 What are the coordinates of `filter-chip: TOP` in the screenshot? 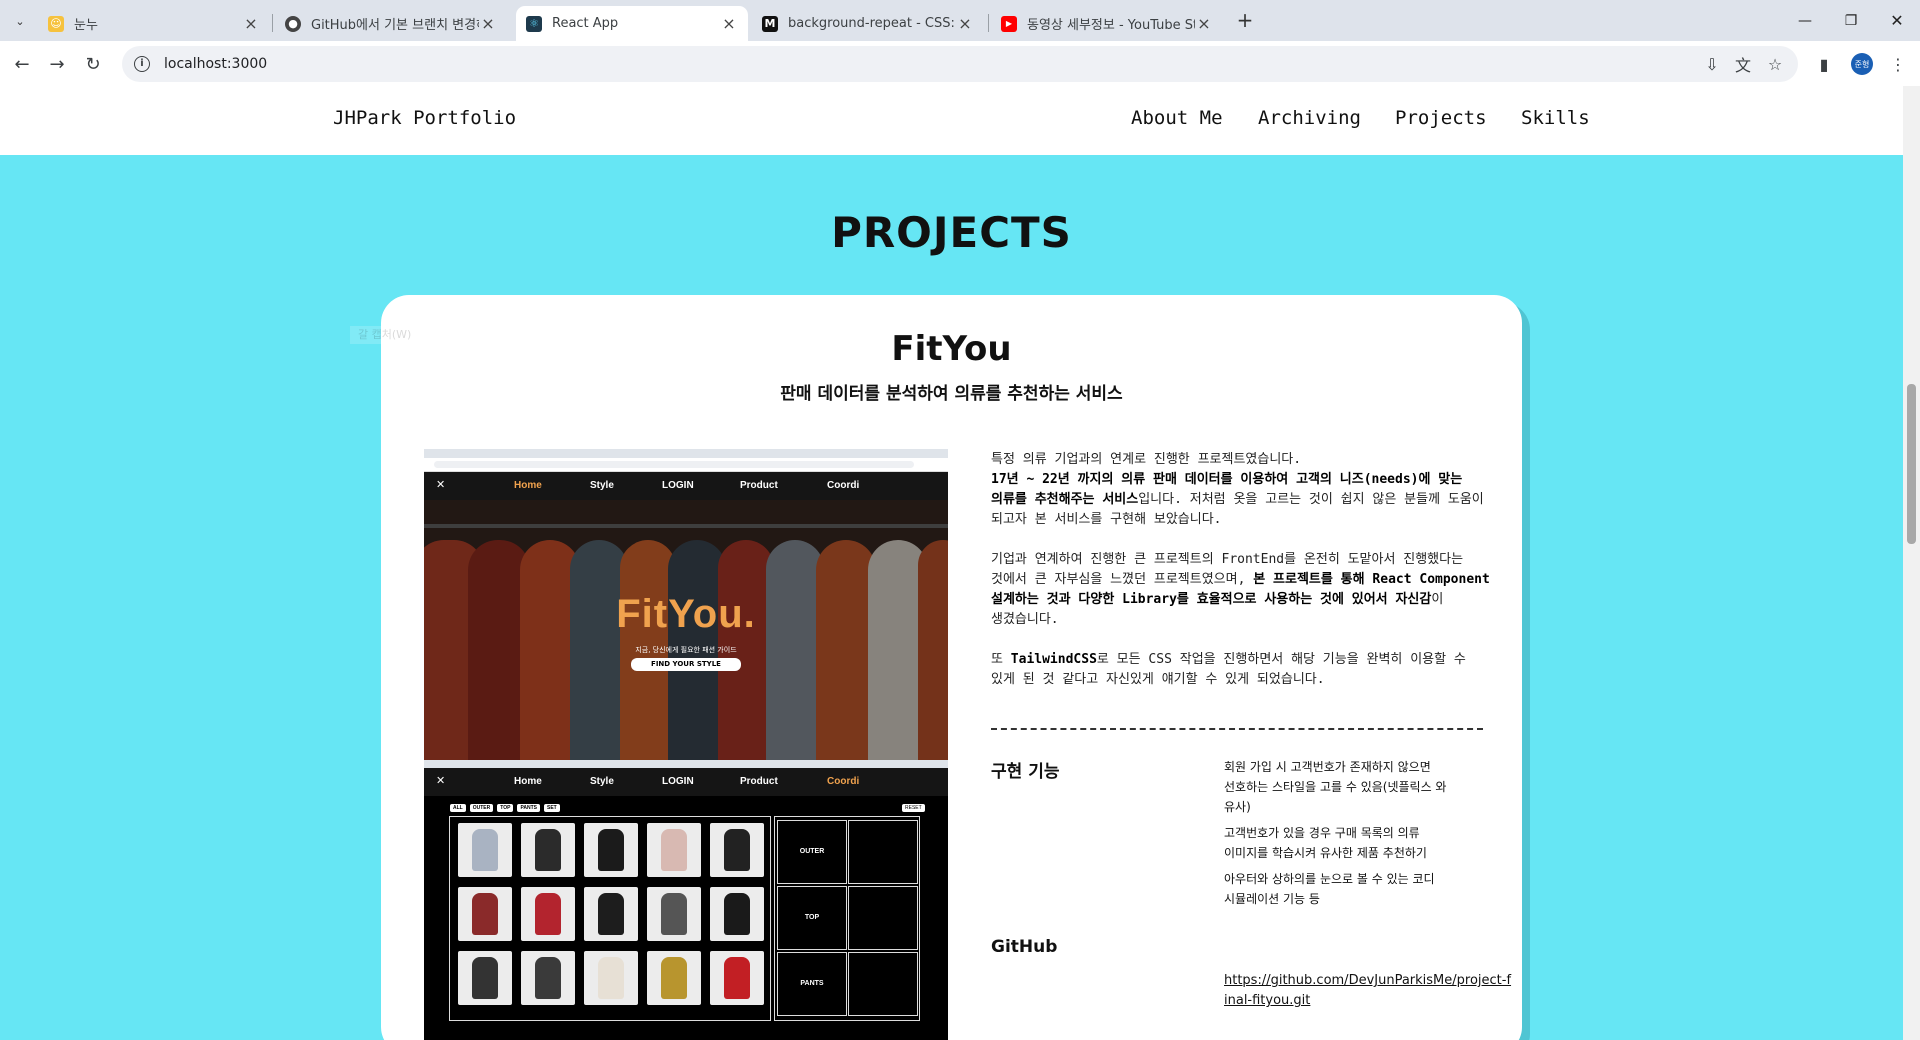 It's located at (505, 808).